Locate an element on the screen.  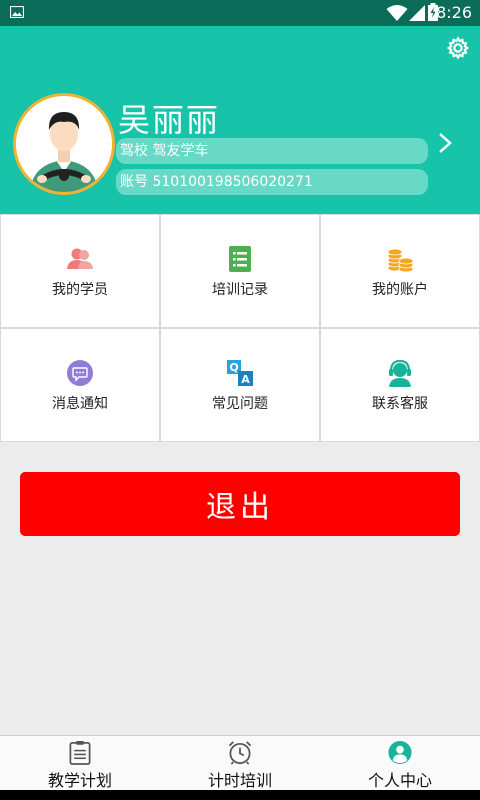
svg-text: Q is located at coordinates (233, 367).